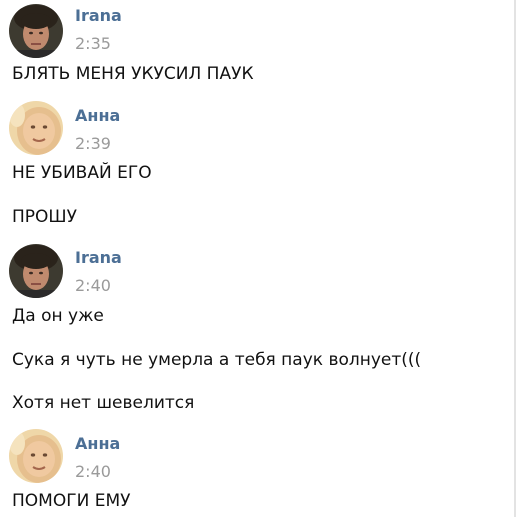  What do you see at coordinates (133, 74) in the screenshot?
I see `message-text: БЛЯТЬ МЕНЯ УКУСИЛ ПАУК` at bounding box center [133, 74].